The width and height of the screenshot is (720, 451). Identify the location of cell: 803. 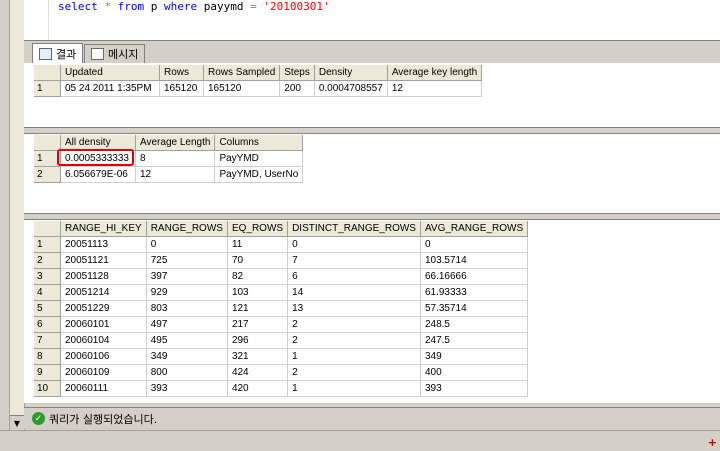
(187, 308).